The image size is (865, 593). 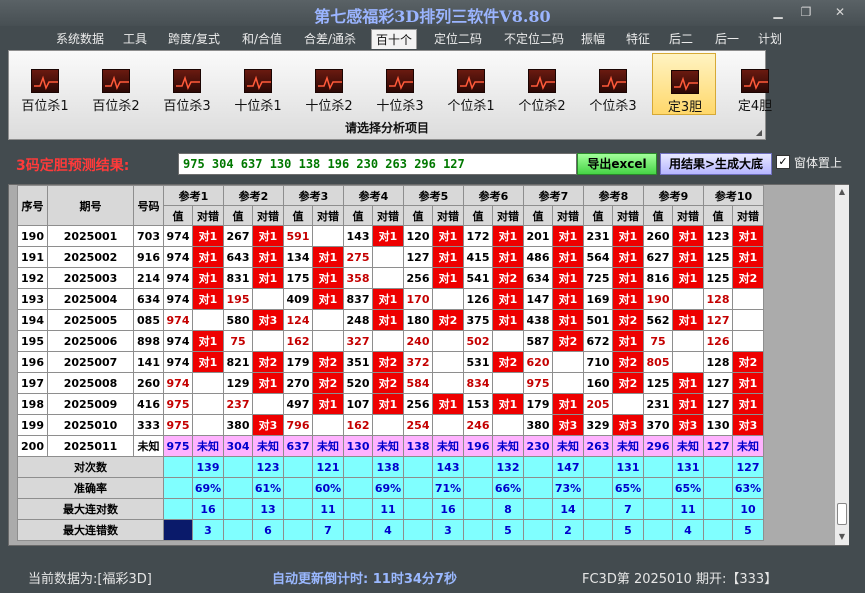 I want to click on cell-ref-value: 190, so click(x=658, y=299).